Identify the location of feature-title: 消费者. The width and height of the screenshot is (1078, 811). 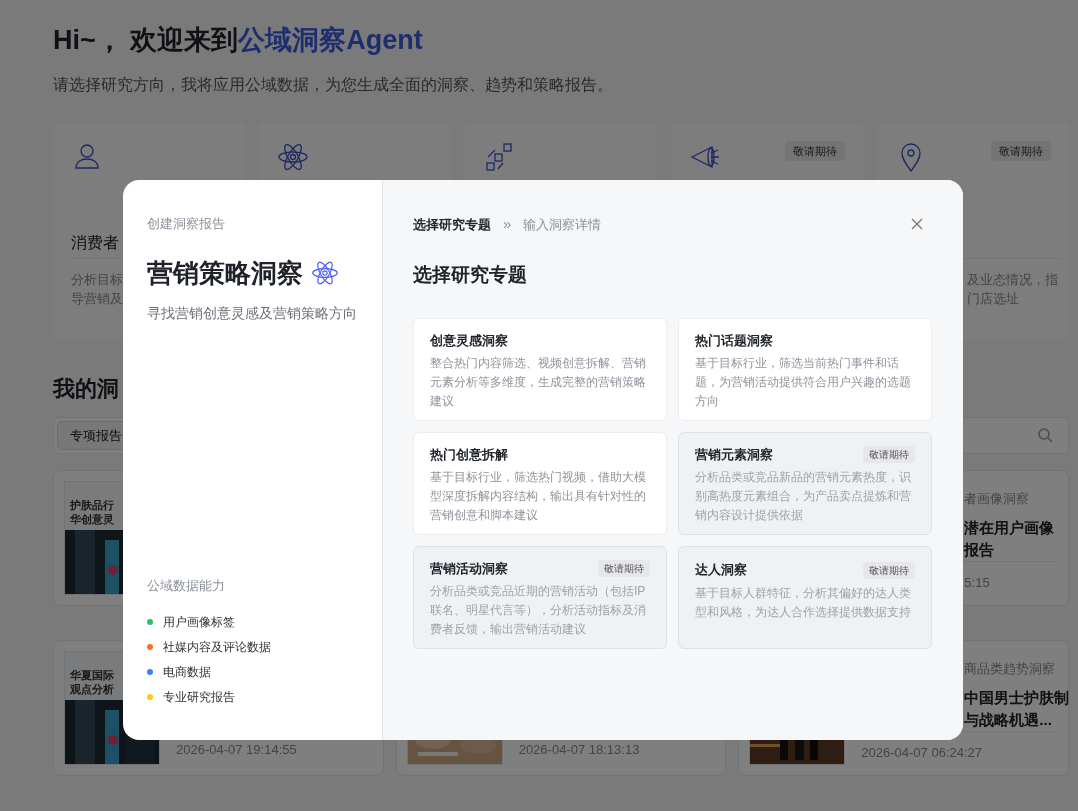
(95, 242).